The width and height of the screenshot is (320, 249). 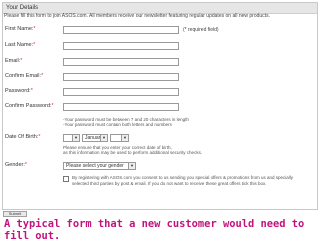 I want to click on confirm-password-input, so click(x=121, y=107).